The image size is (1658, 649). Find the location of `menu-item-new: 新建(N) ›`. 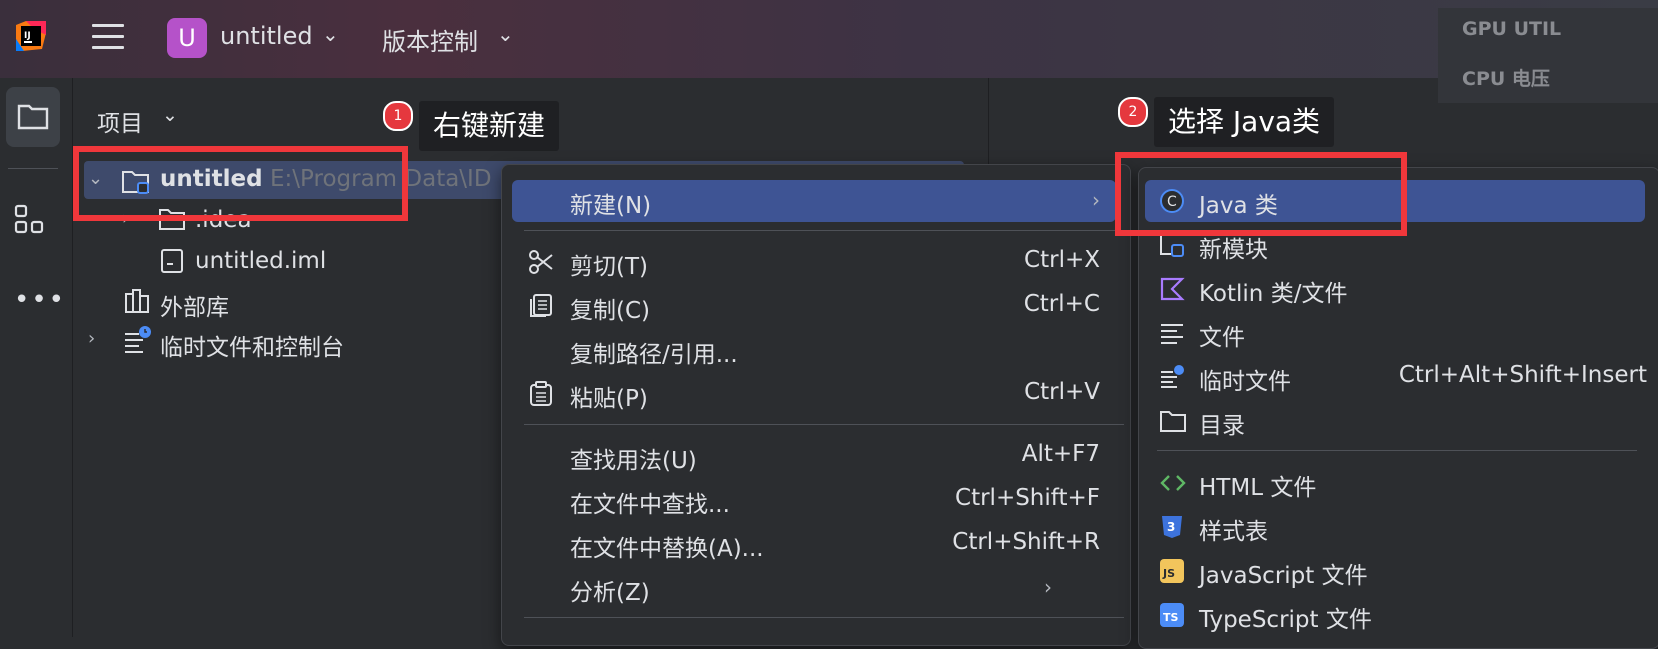

menu-item-new: 新建(N) › is located at coordinates (814, 201).